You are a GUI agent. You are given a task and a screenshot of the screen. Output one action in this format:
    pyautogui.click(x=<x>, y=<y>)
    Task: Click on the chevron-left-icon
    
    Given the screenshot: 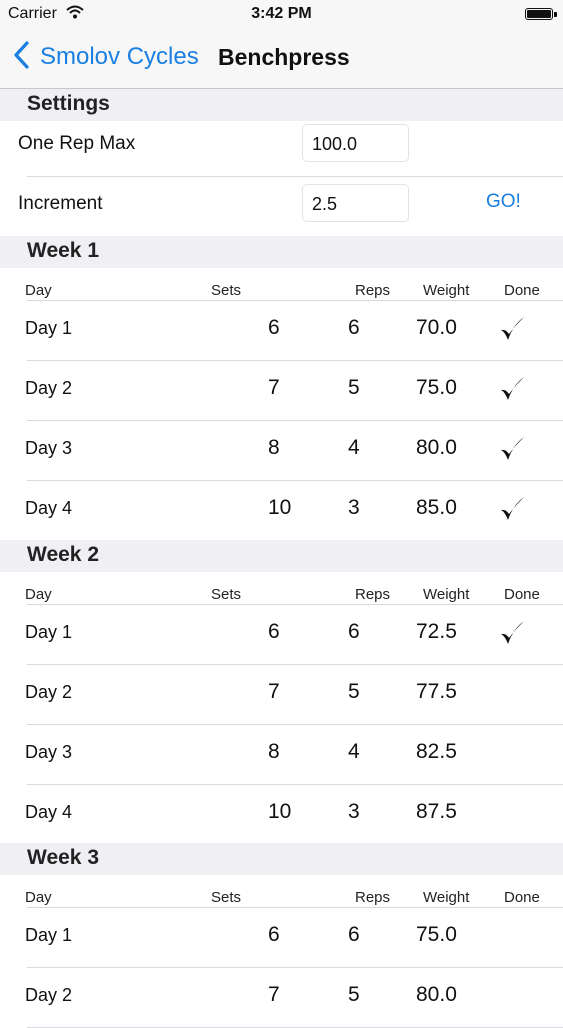 What is the action you would take?
    pyautogui.click(x=22, y=57)
    